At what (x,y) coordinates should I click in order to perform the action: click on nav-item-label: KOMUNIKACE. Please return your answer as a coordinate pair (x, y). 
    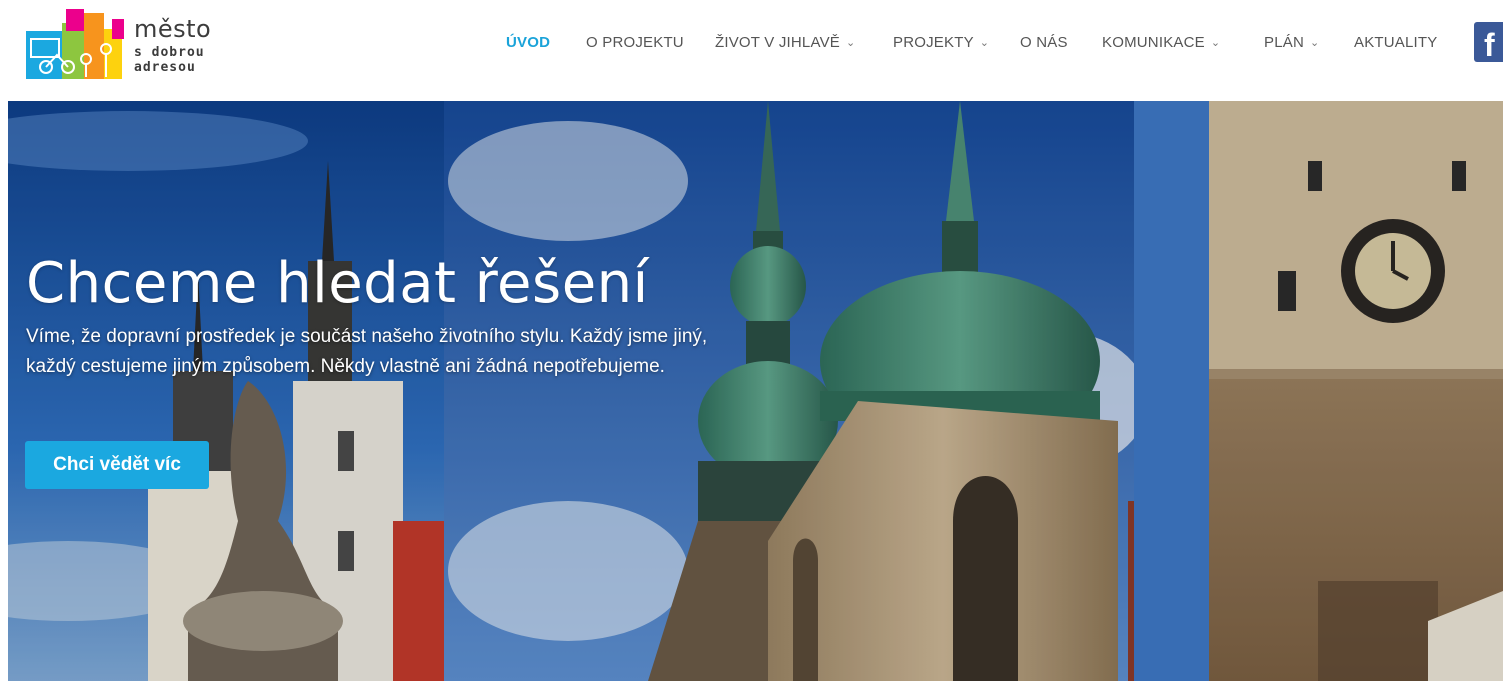
    Looking at the image, I should click on (1153, 42).